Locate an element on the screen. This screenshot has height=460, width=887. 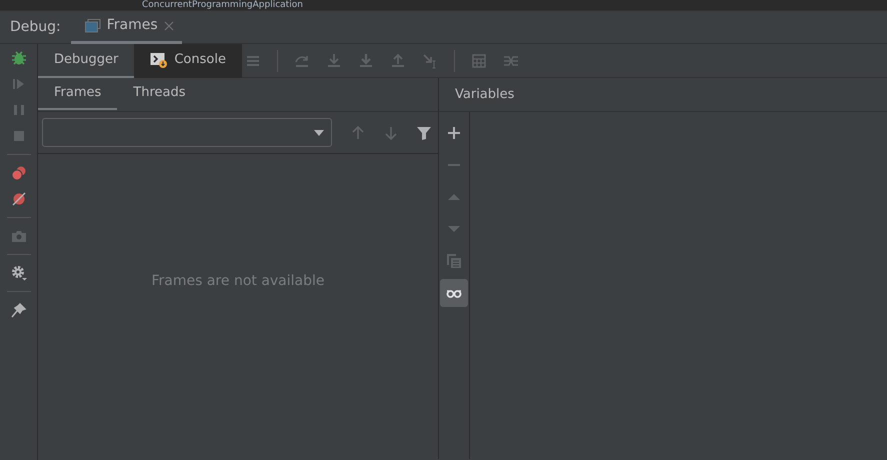
window-icon is located at coordinates (92, 25).